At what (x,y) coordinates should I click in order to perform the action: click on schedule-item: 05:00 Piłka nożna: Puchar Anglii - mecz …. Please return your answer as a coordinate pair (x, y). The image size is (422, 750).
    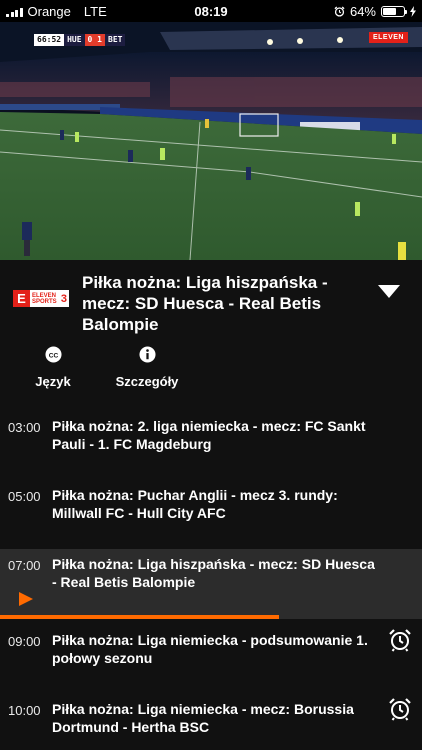
    Looking at the image, I should click on (211, 493).